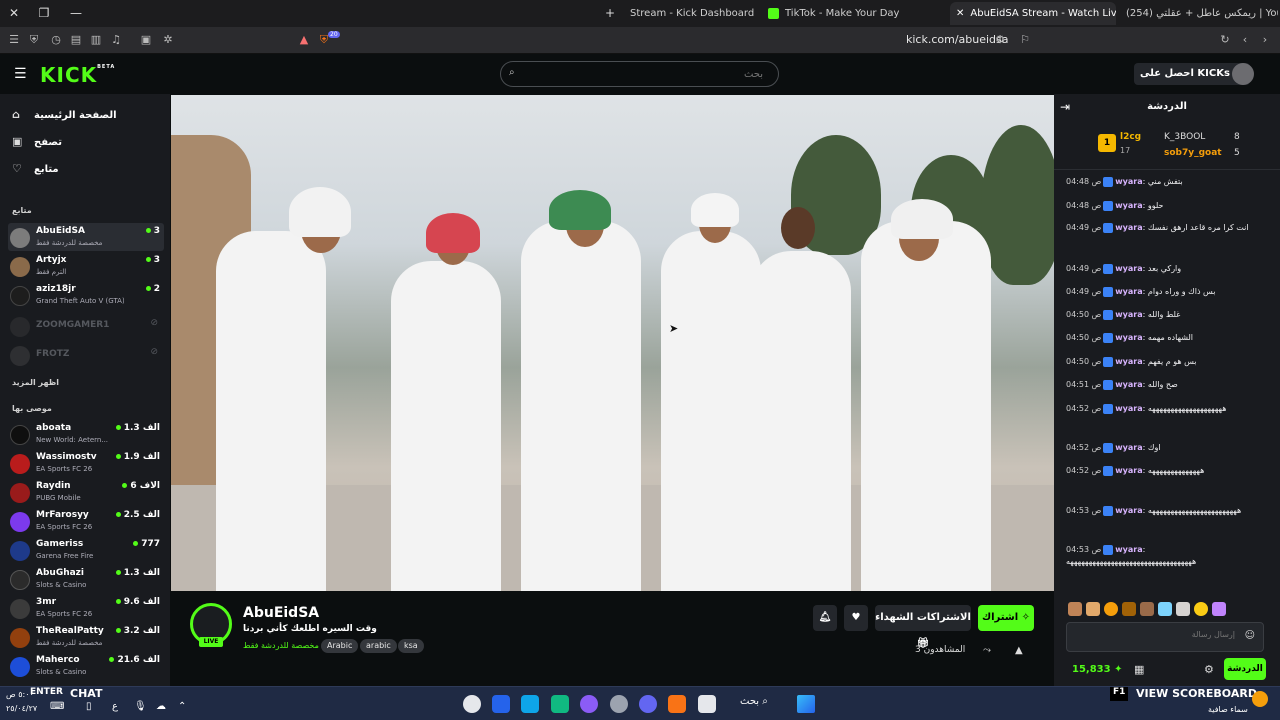 The height and width of the screenshot is (720, 1280). What do you see at coordinates (1184, 137) in the screenshot?
I see `leader-name: K_3BOOL` at bounding box center [1184, 137].